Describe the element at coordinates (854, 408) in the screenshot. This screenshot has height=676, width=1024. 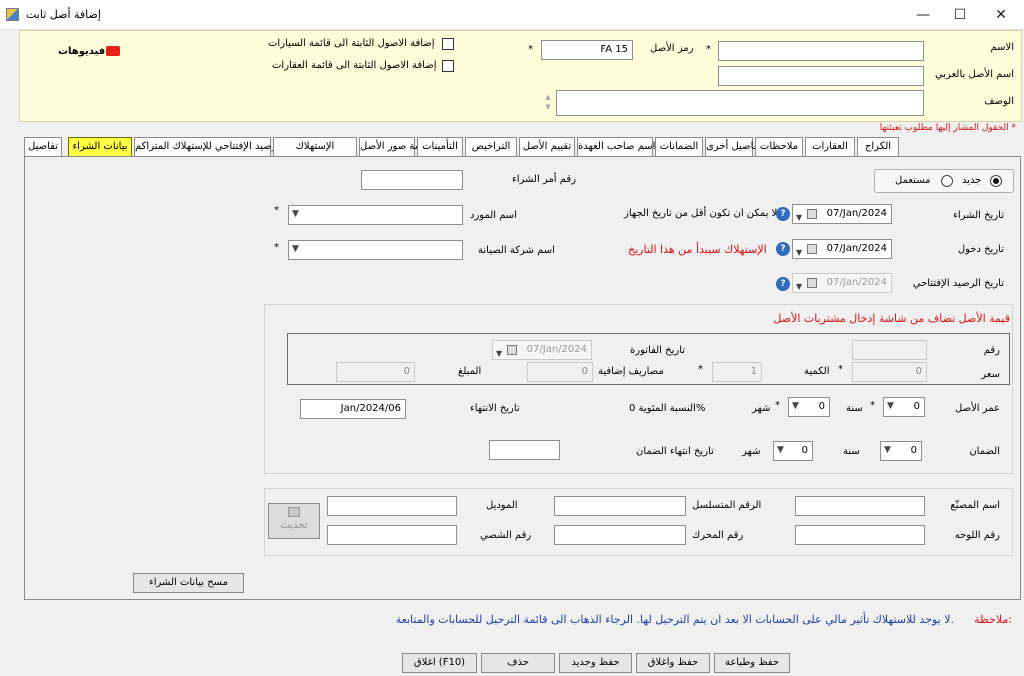
I see `years-label: سنة` at that location.